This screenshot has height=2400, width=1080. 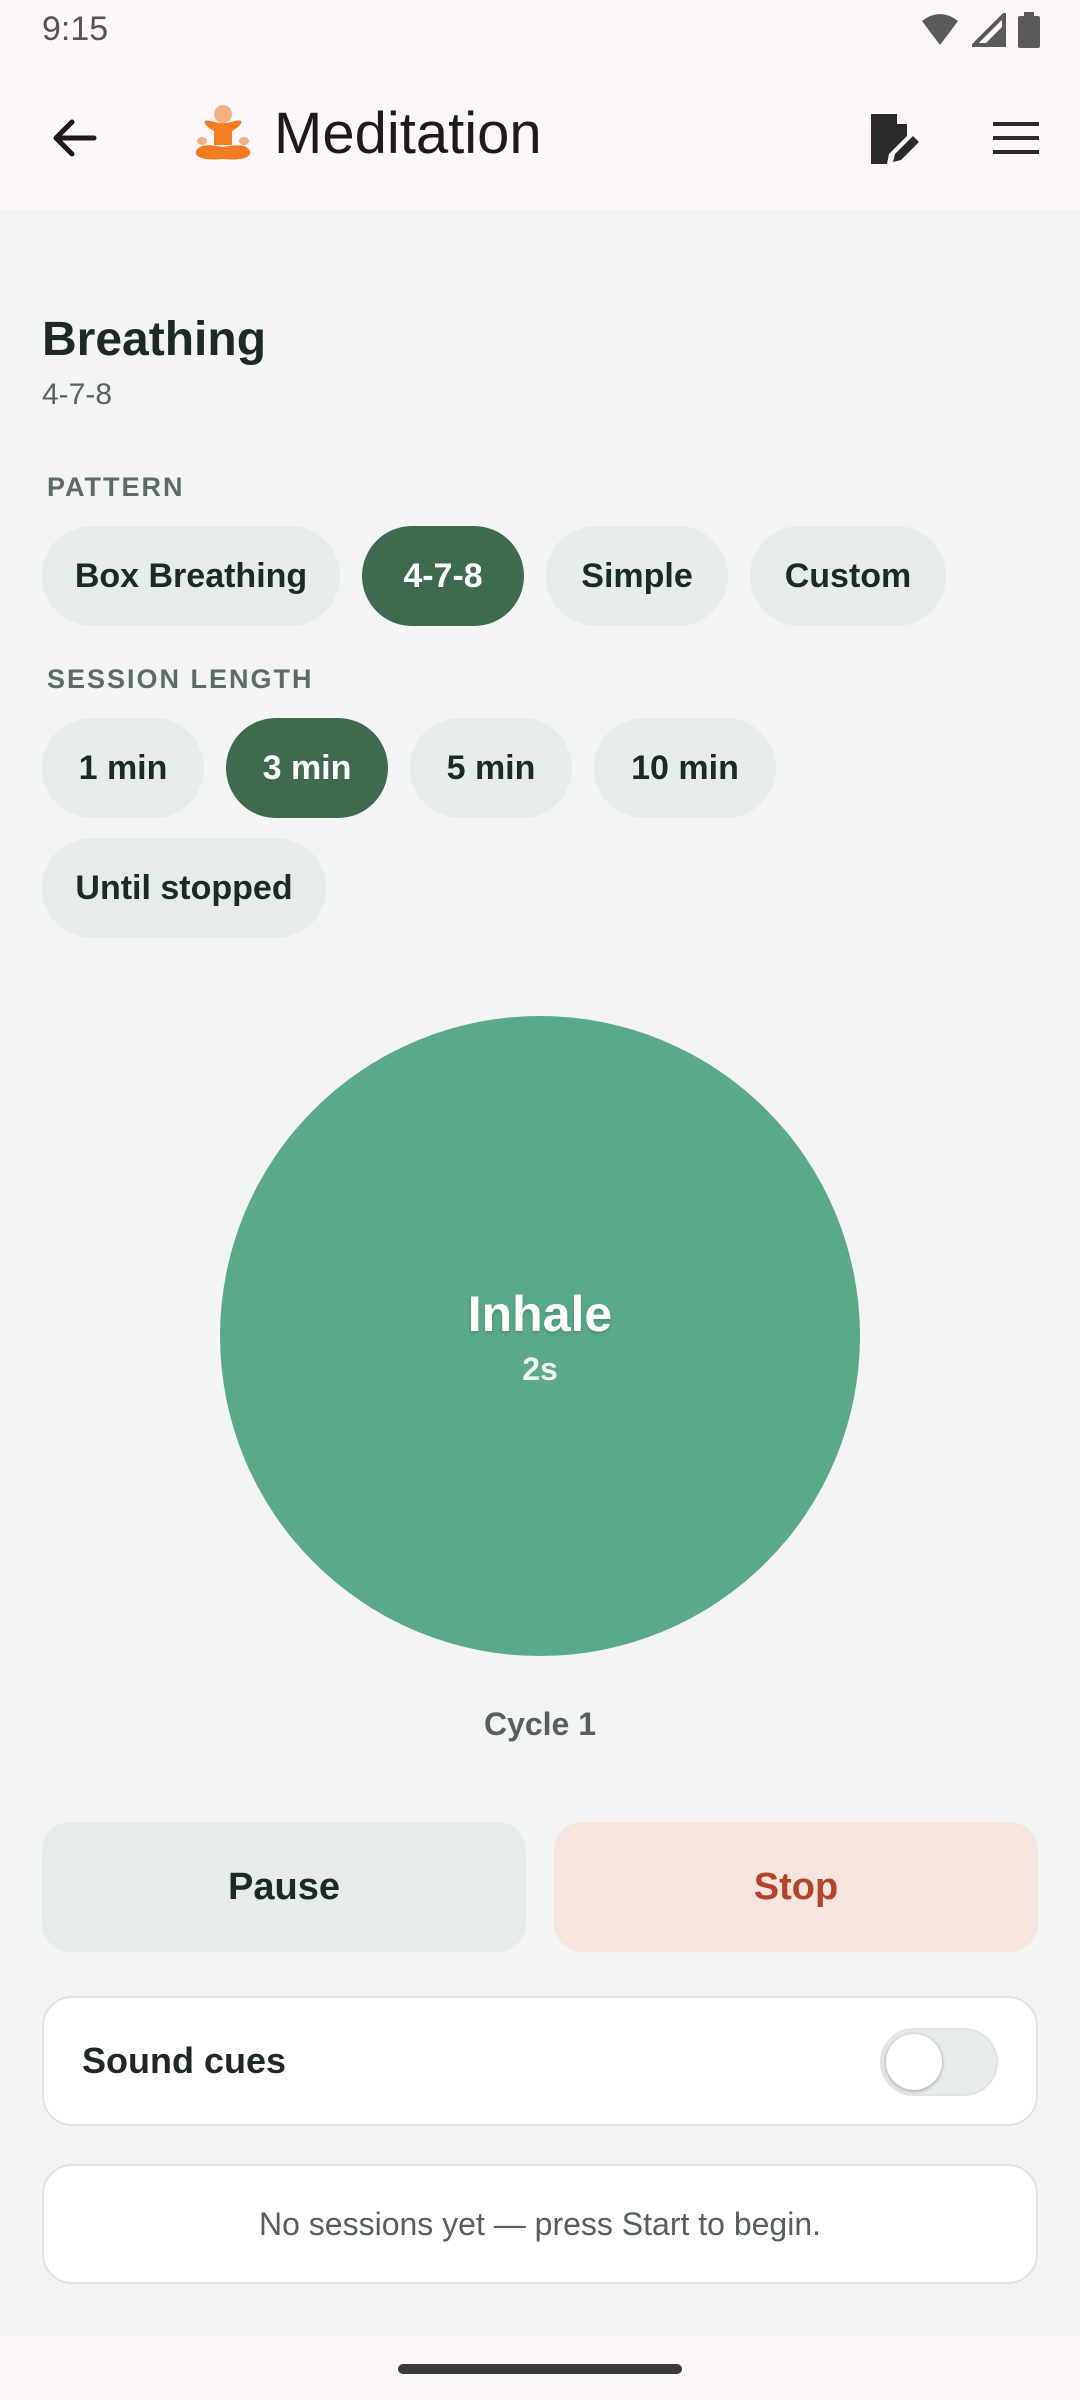 What do you see at coordinates (443, 576) in the screenshot?
I see `chip-4-7-8: 4-7-8` at bounding box center [443, 576].